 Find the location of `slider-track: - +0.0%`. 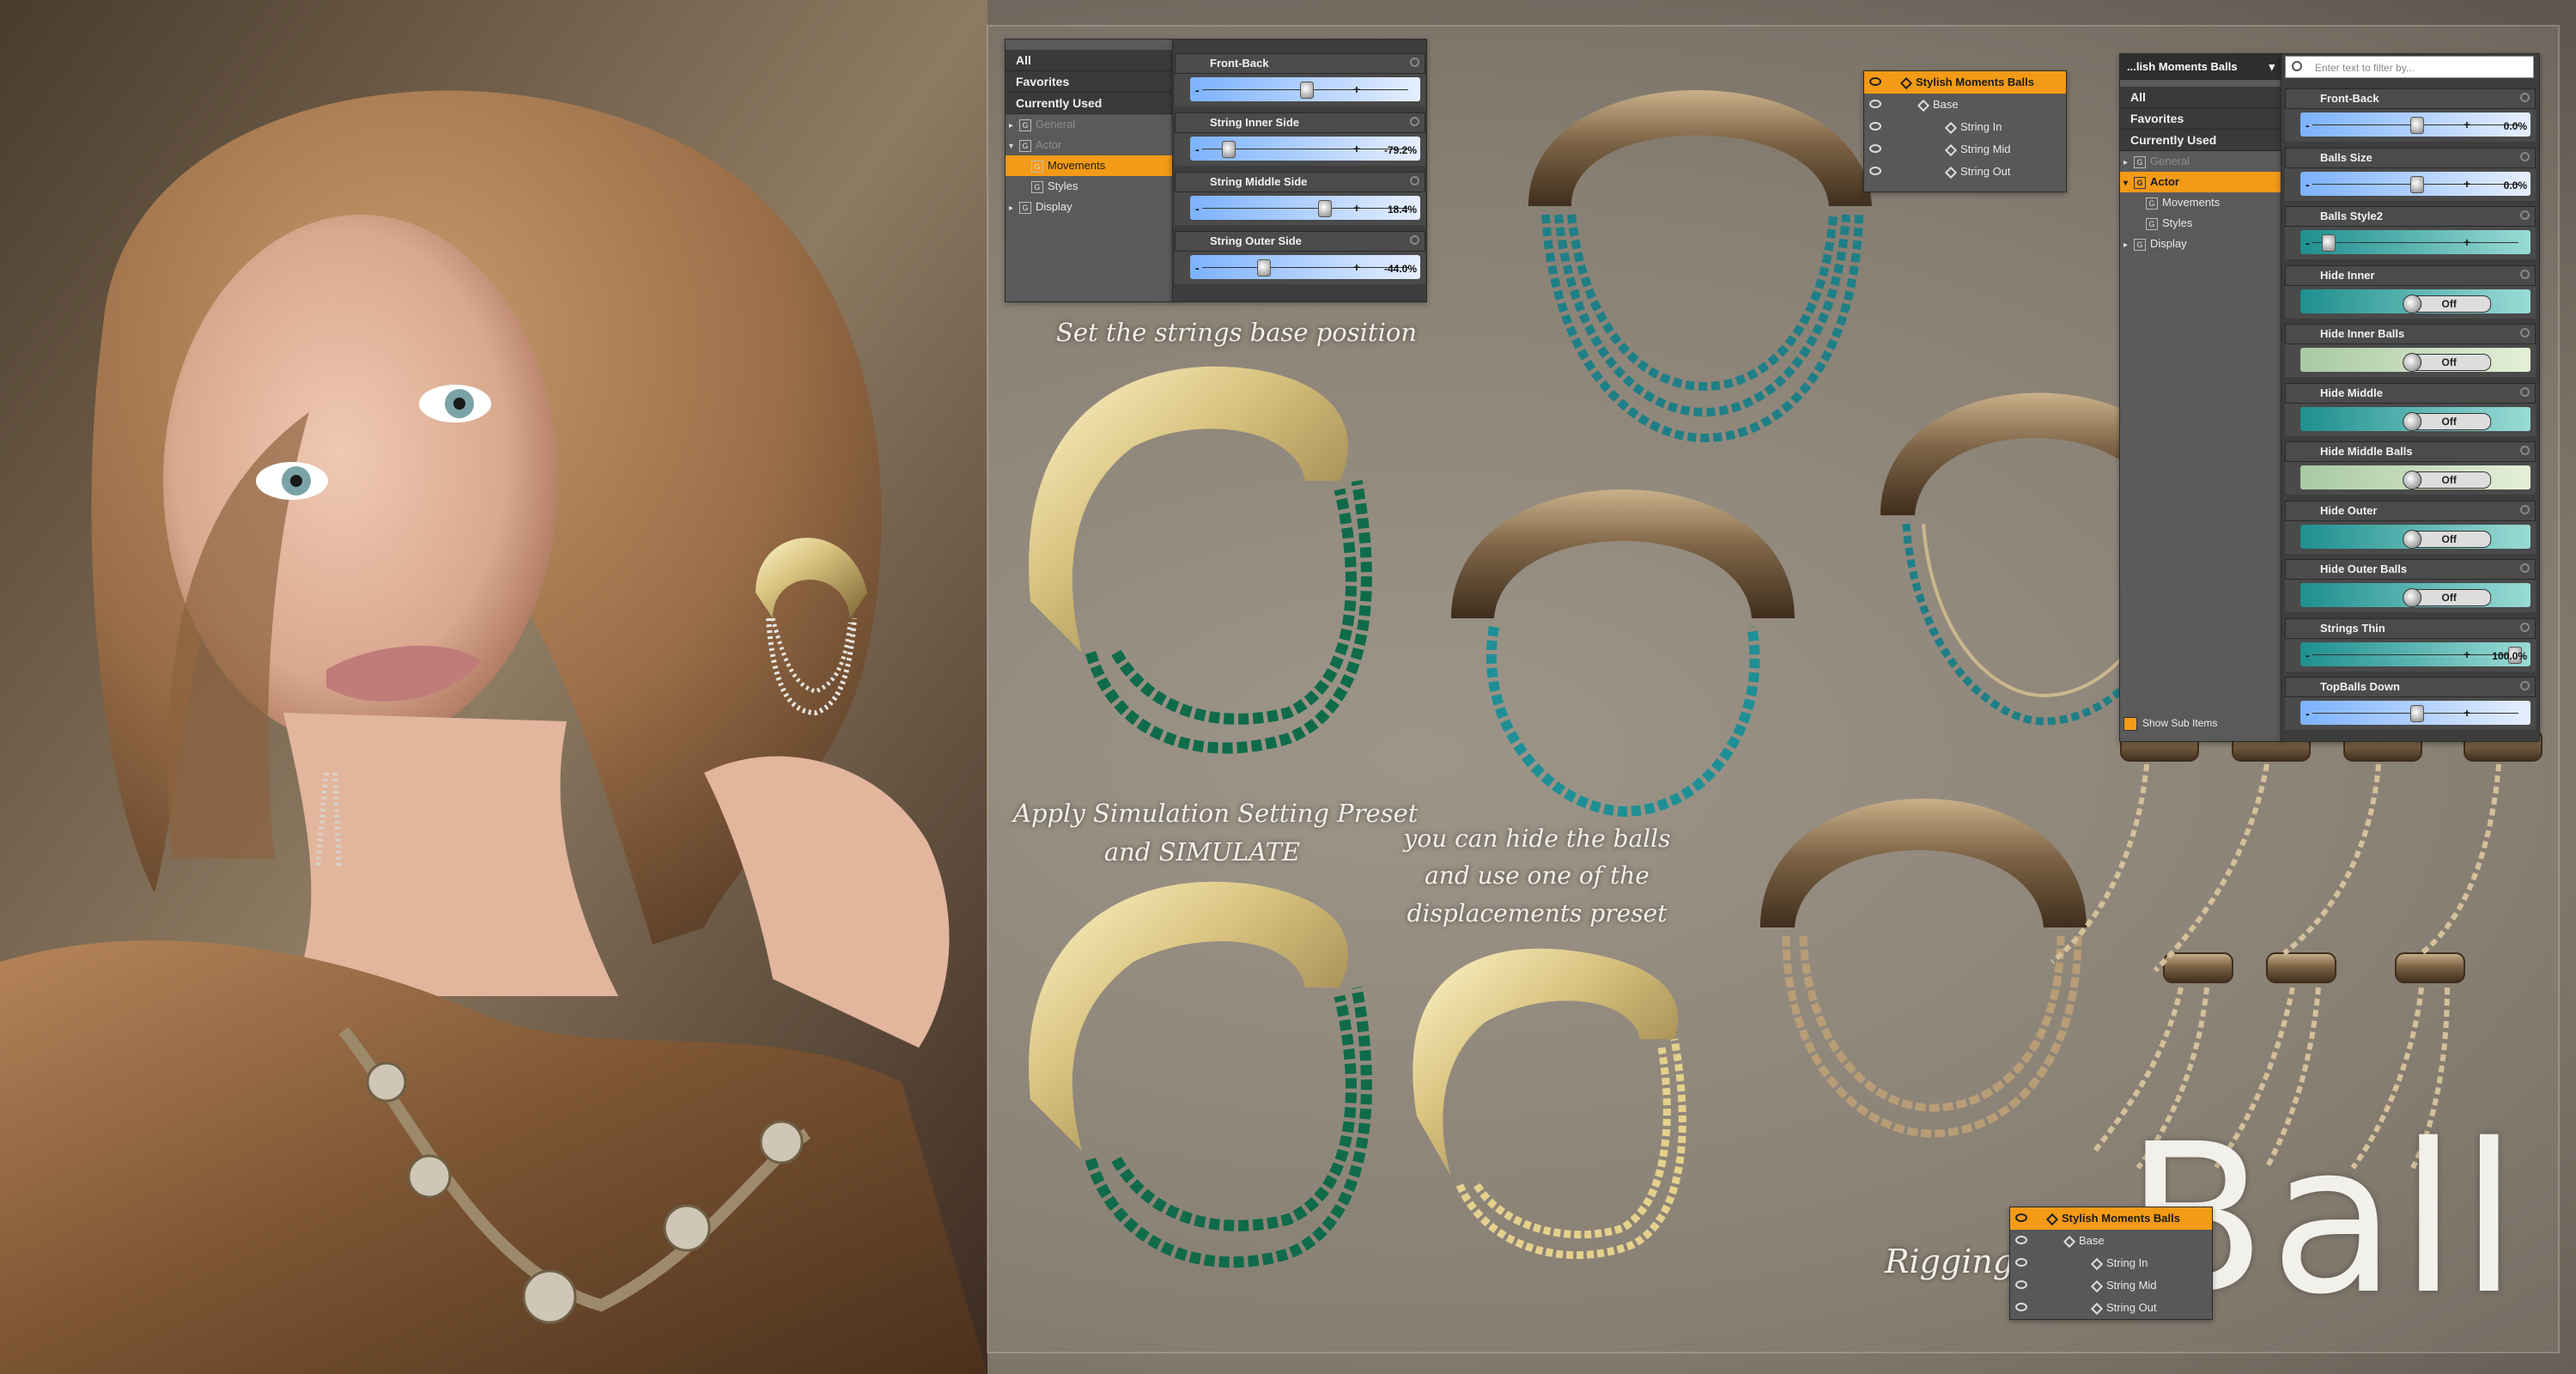

slider-track: - +0.0% is located at coordinates (2415, 183).